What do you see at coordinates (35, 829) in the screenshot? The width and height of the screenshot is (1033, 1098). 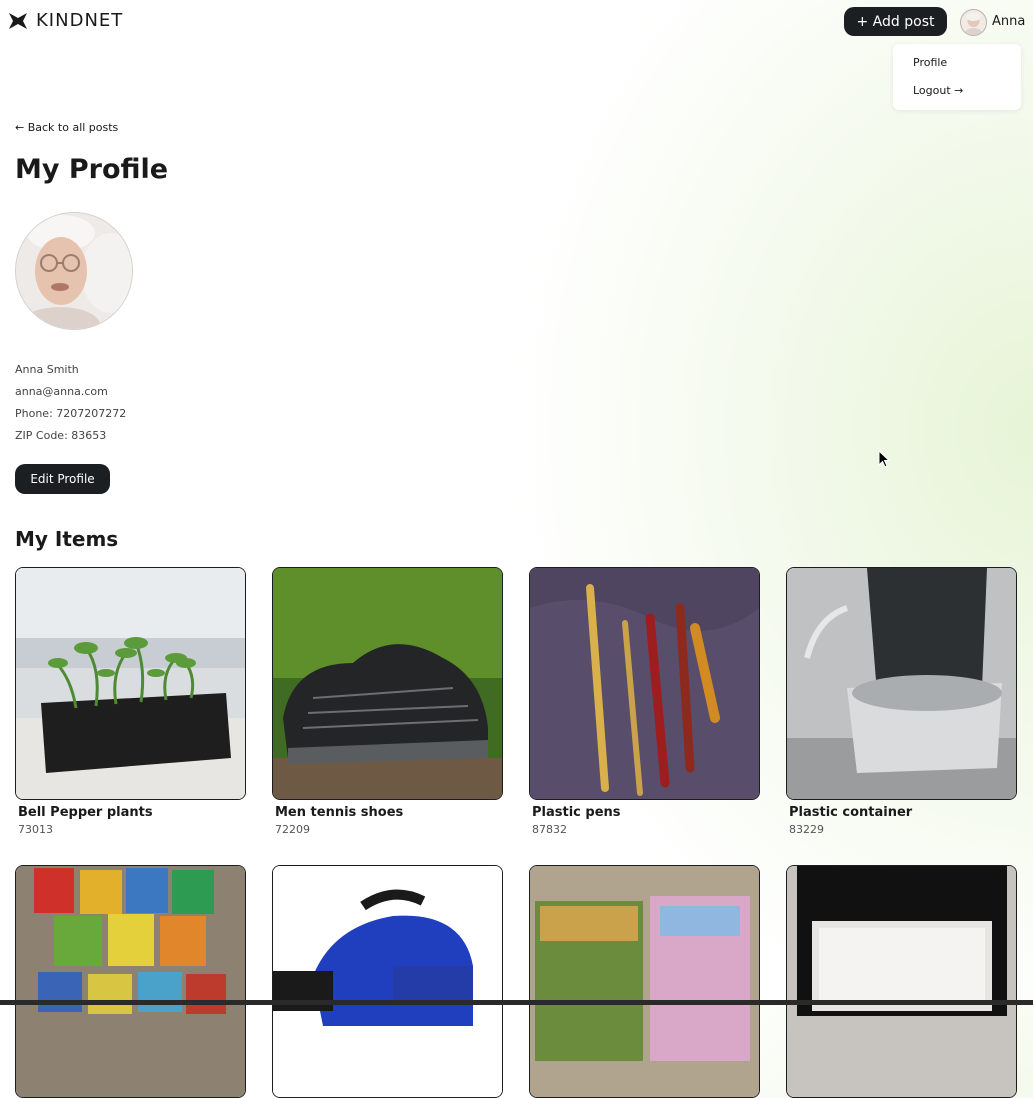 I see `item-zip: 73013` at bounding box center [35, 829].